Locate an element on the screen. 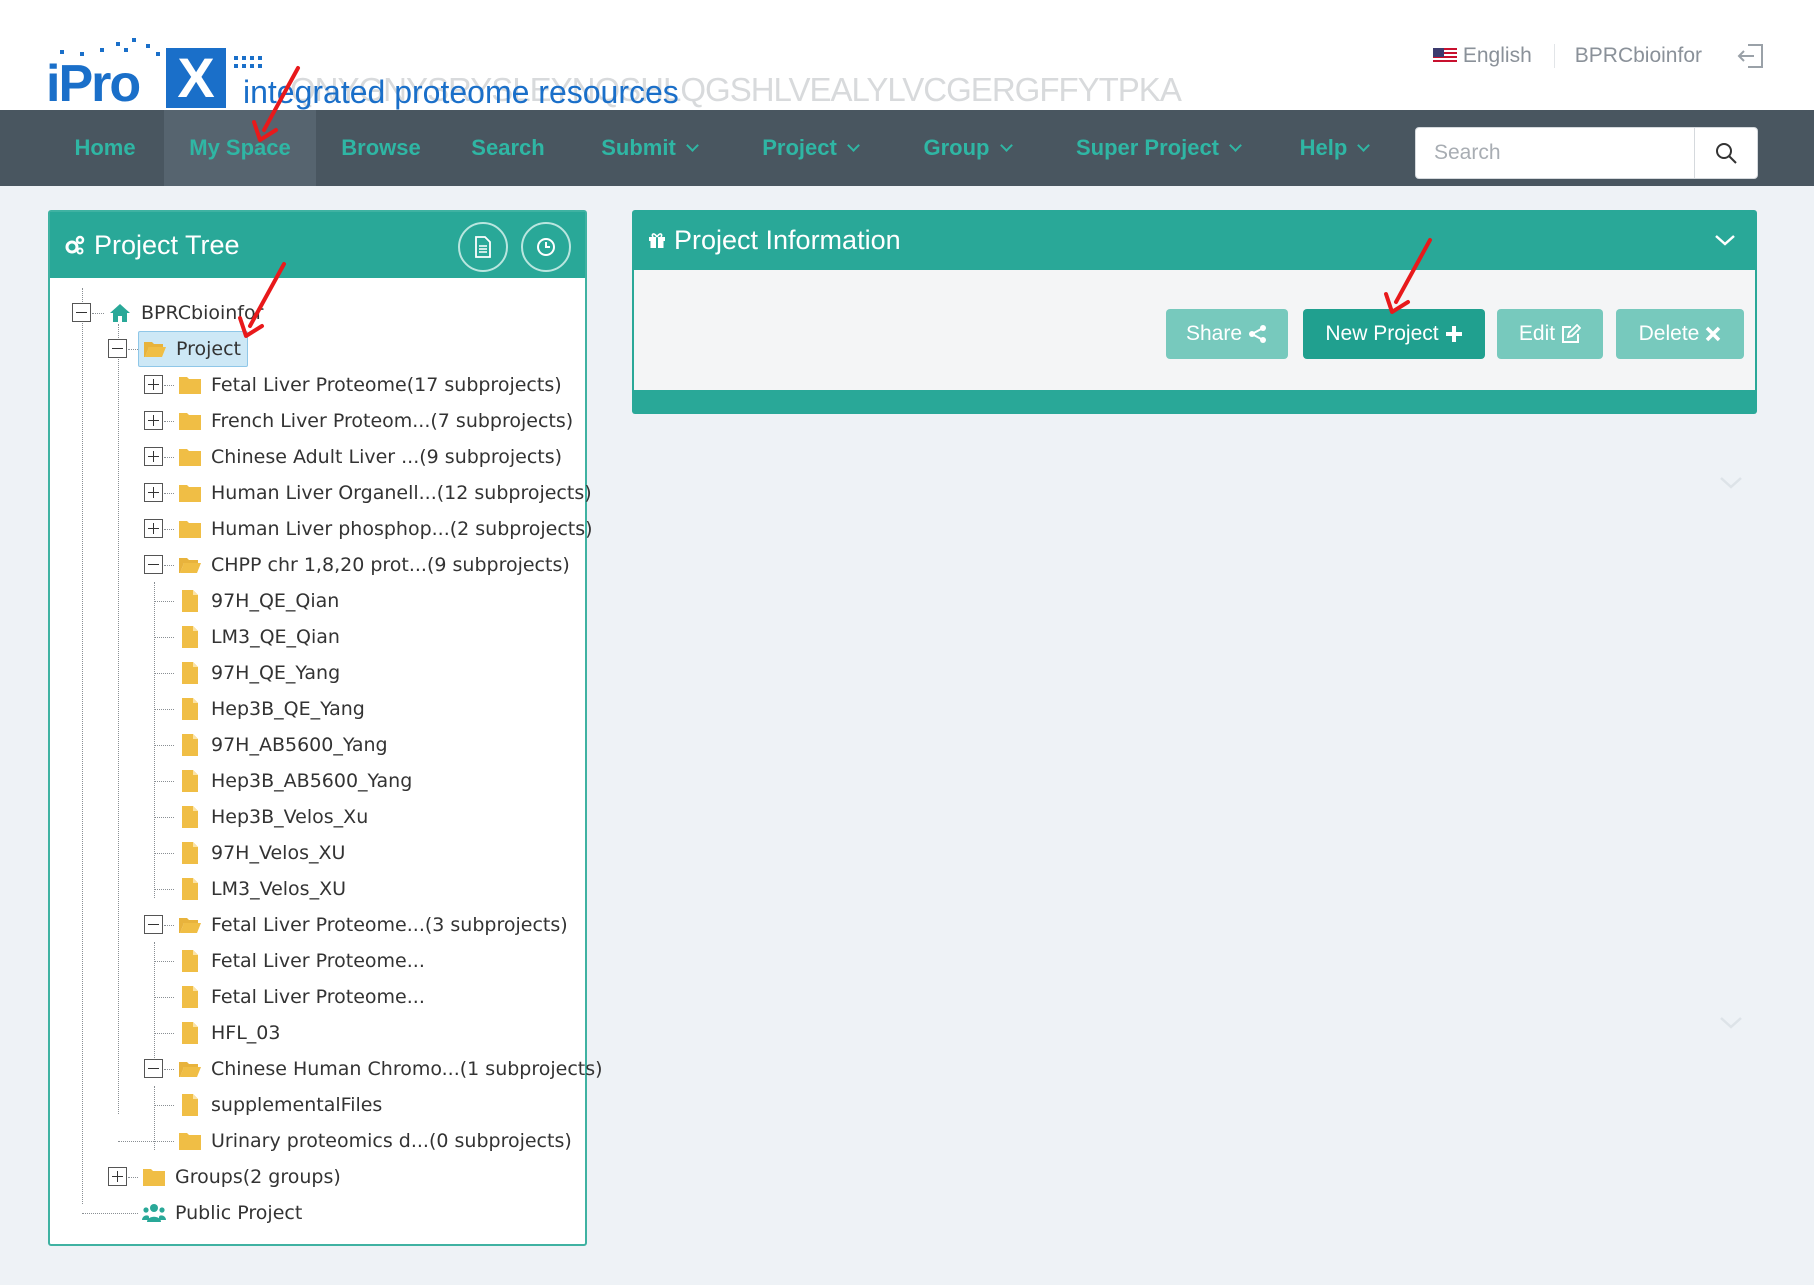 The image size is (1814, 1285). tree-node-subproject: HFL_03 is located at coordinates (229, 1033).